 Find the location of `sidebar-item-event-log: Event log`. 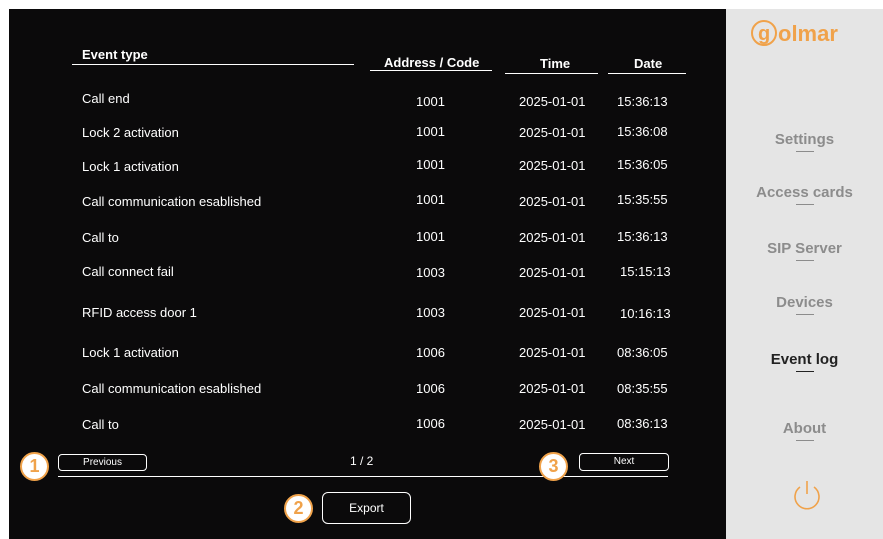

sidebar-item-event-log: Event log is located at coordinates (804, 361).